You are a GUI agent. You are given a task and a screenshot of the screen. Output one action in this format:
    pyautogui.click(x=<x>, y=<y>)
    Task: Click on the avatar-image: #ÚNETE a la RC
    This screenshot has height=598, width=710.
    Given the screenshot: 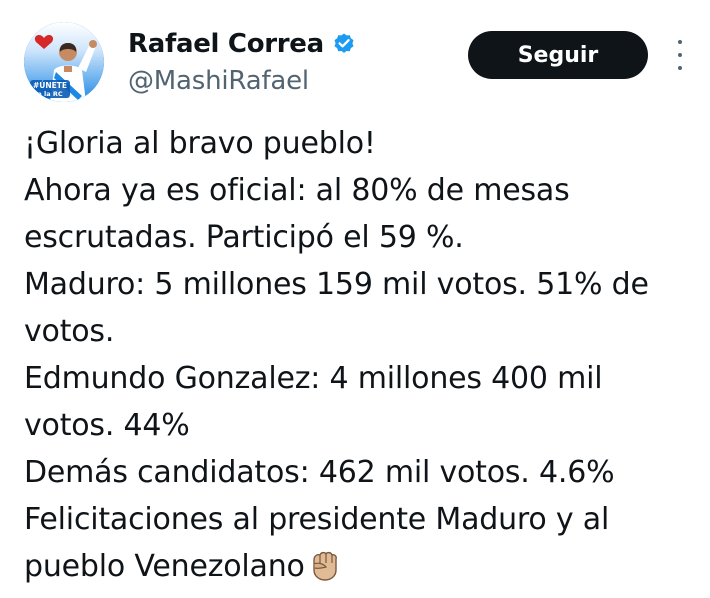 What is the action you would take?
    pyautogui.click(x=64, y=62)
    